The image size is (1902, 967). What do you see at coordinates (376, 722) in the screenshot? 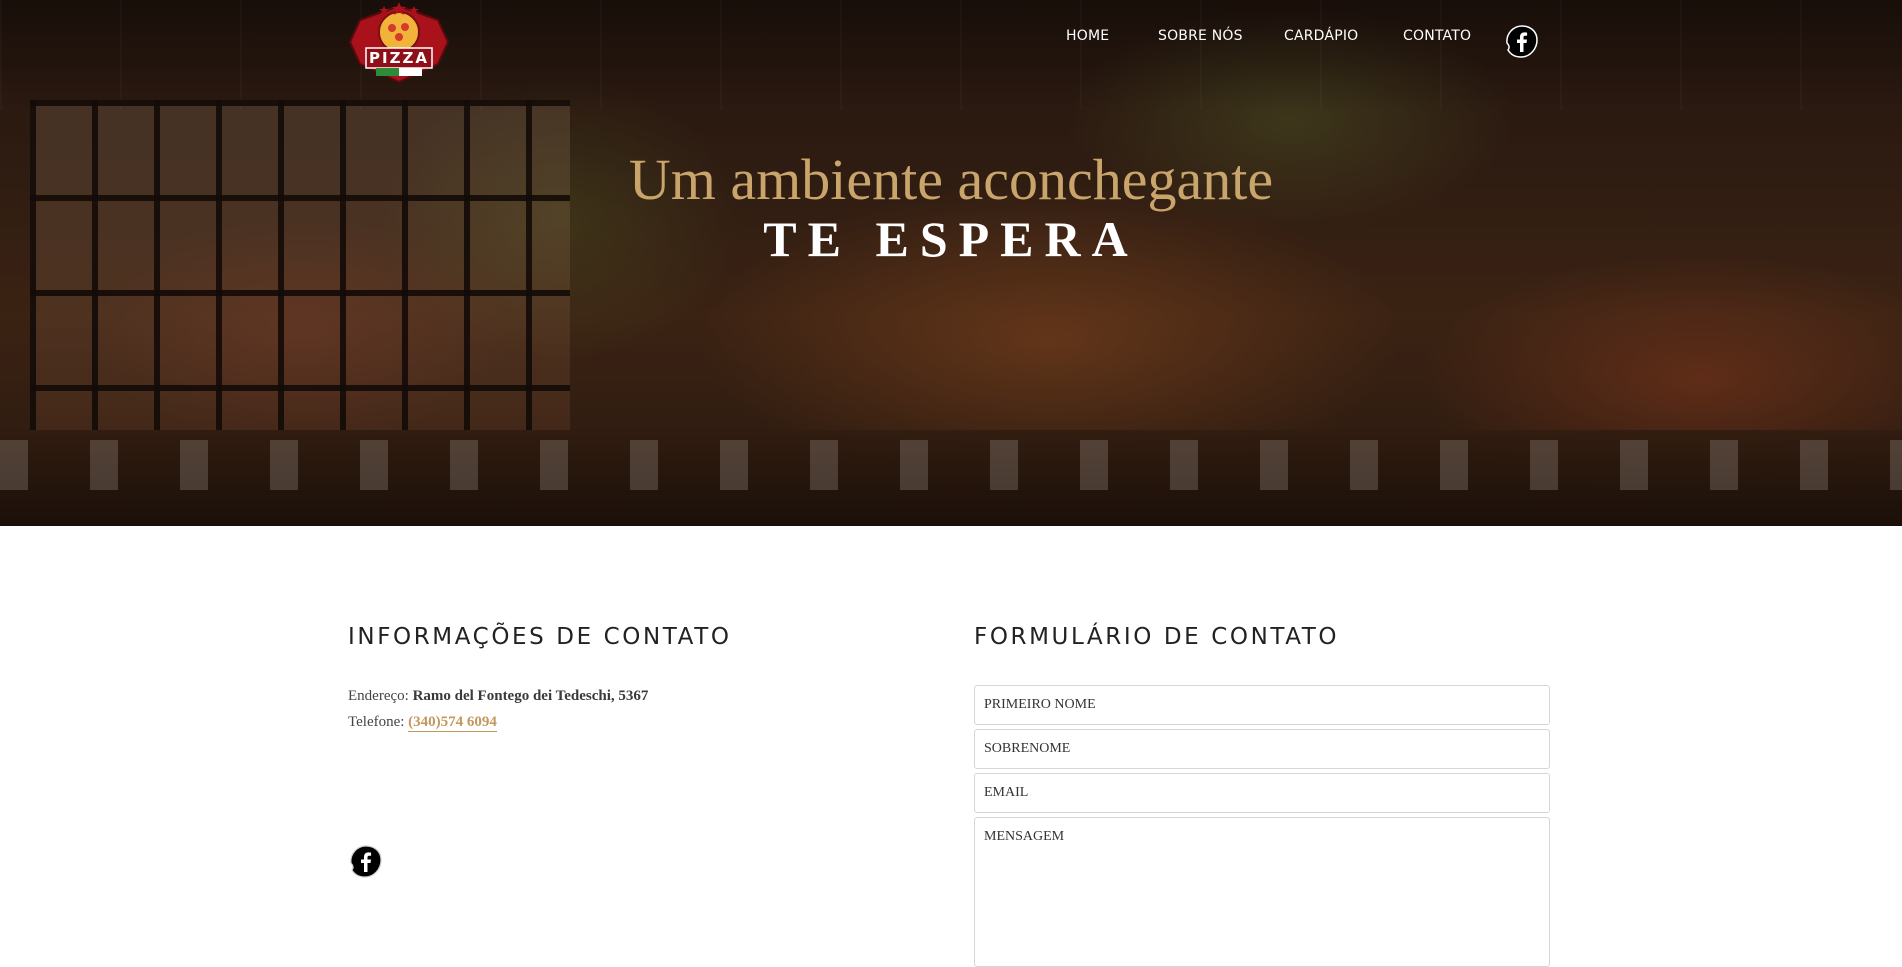
I see `phone-label: Telefone:` at bounding box center [376, 722].